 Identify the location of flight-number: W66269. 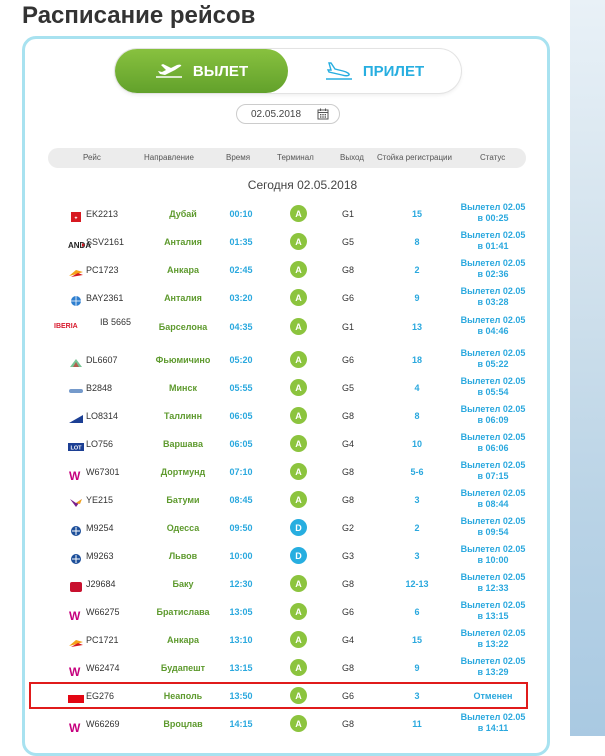
(103, 724).